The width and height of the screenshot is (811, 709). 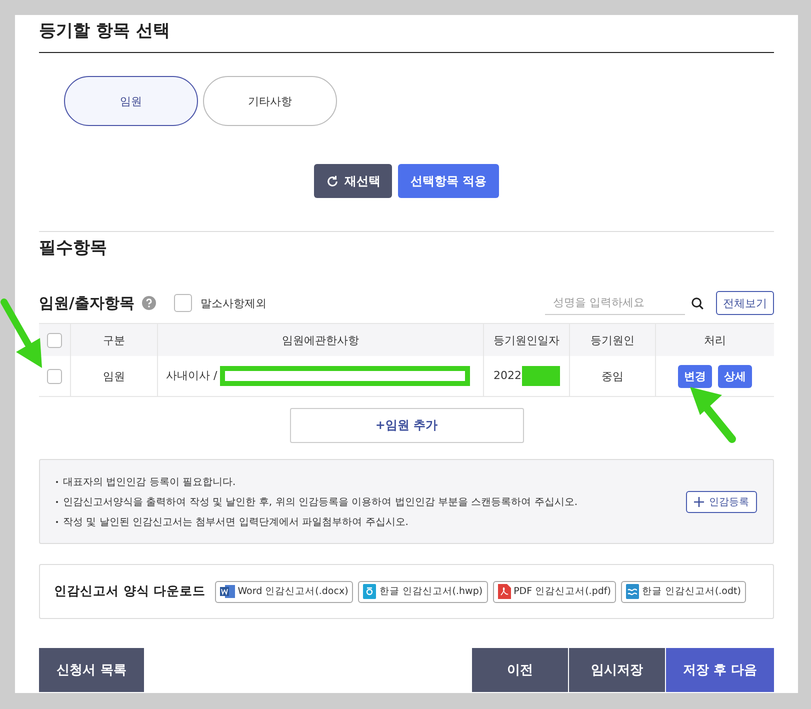 What do you see at coordinates (697, 303) in the screenshot?
I see `search-icon` at bounding box center [697, 303].